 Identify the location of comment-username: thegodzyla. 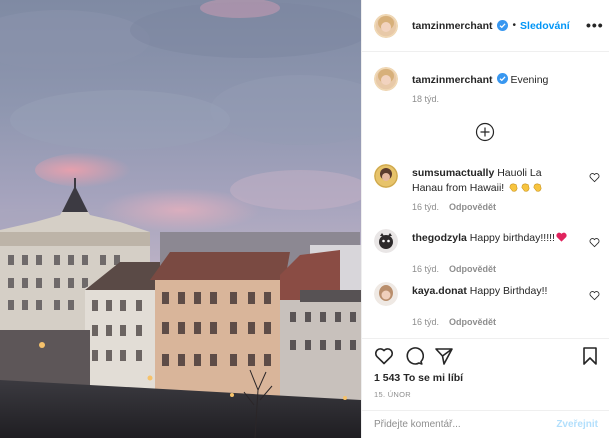
(439, 238).